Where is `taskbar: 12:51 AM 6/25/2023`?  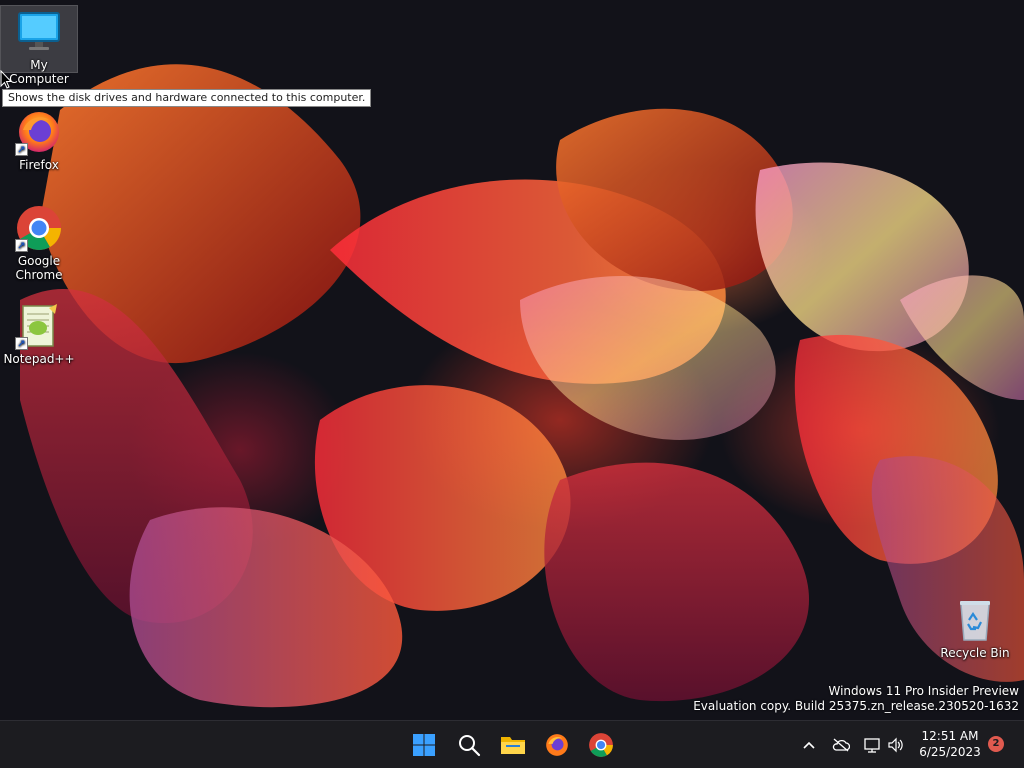
taskbar: 12:51 AM 6/25/2023 is located at coordinates (512, 744).